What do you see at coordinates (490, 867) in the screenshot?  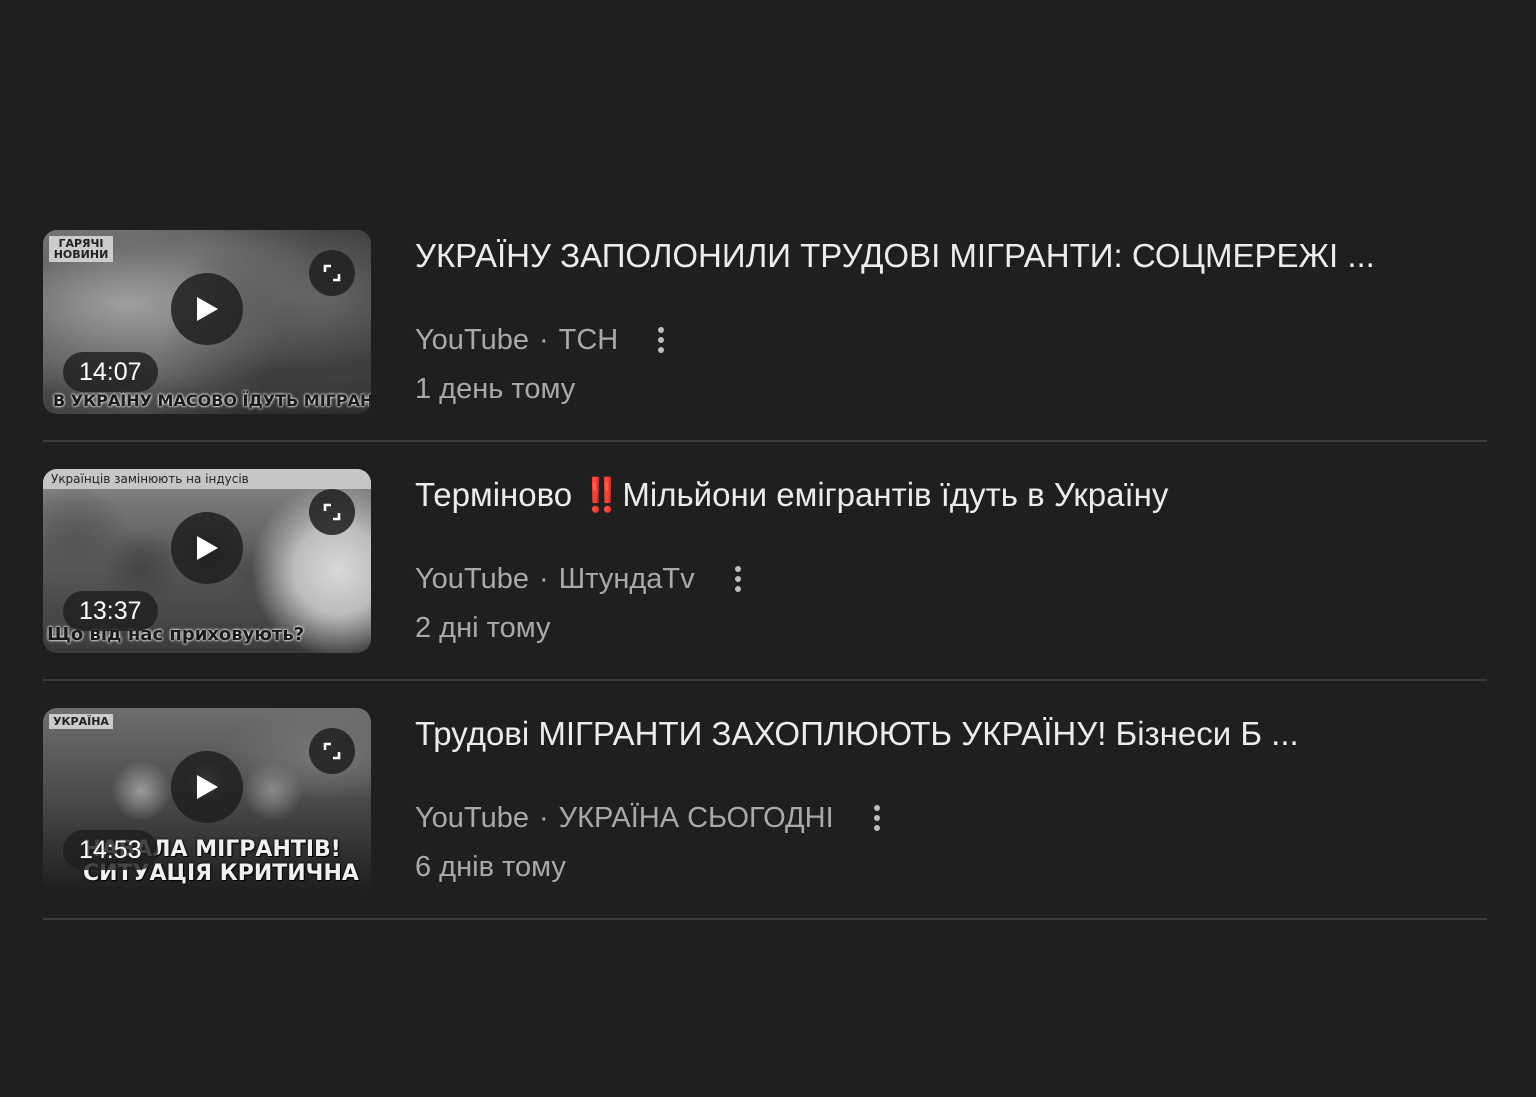 I see `upload-age: 6 днів тому` at bounding box center [490, 867].